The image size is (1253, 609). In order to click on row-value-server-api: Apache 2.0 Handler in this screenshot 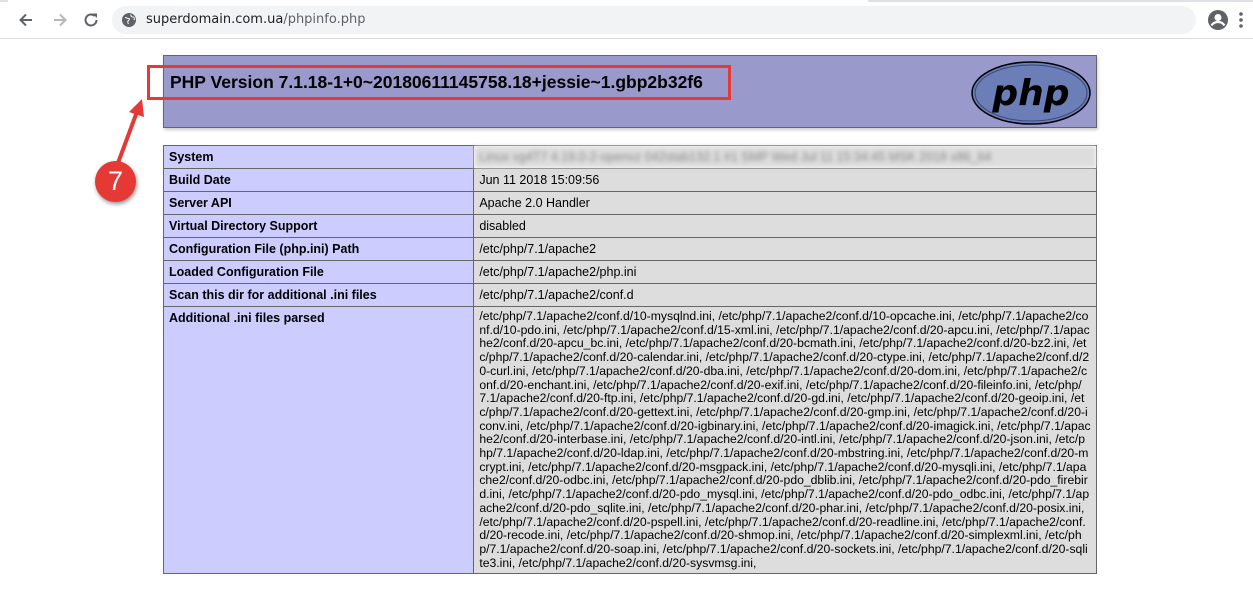, I will do `click(785, 203)`.